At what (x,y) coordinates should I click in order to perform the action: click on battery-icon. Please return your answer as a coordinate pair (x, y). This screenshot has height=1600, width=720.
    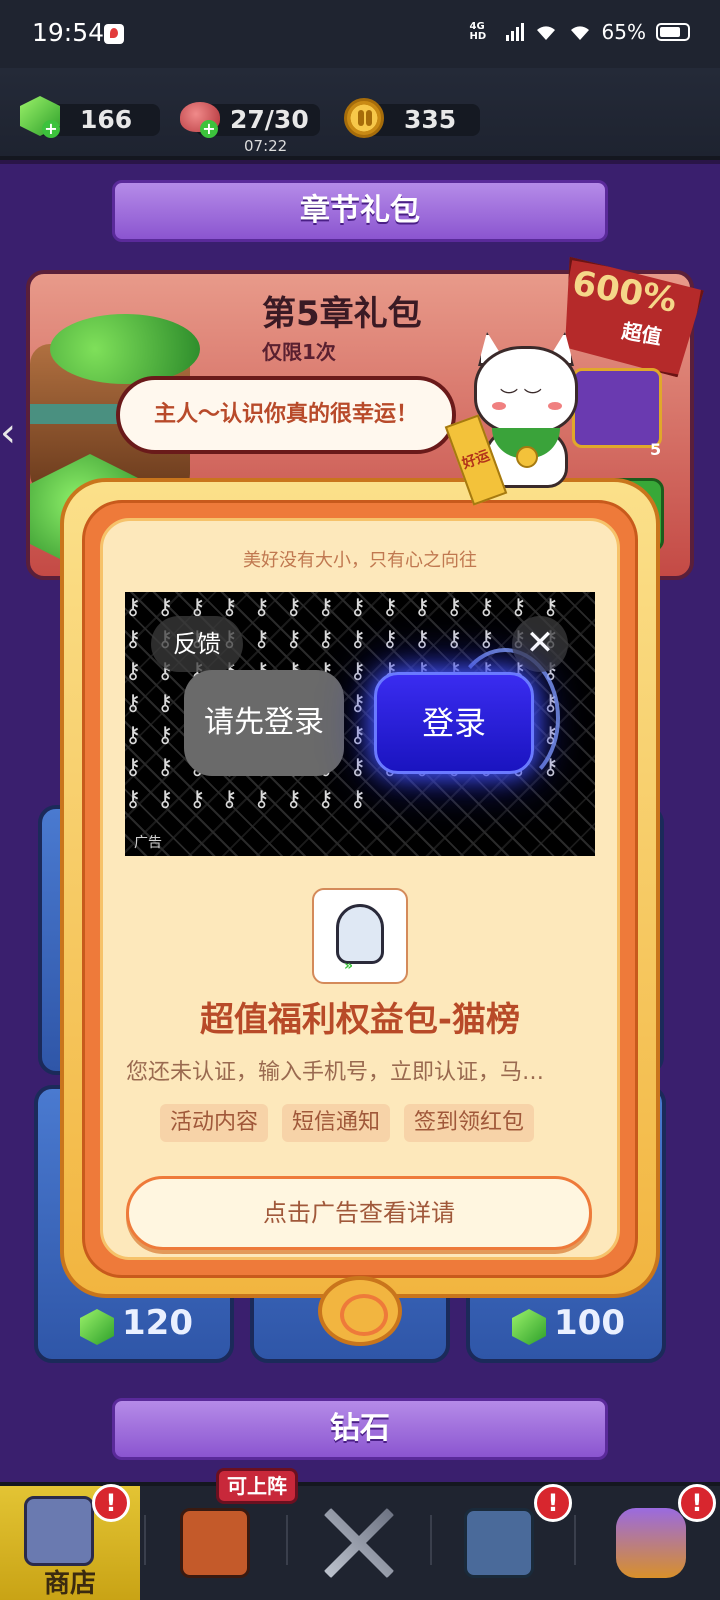
    Looking at the image, I should click on (673, 32).